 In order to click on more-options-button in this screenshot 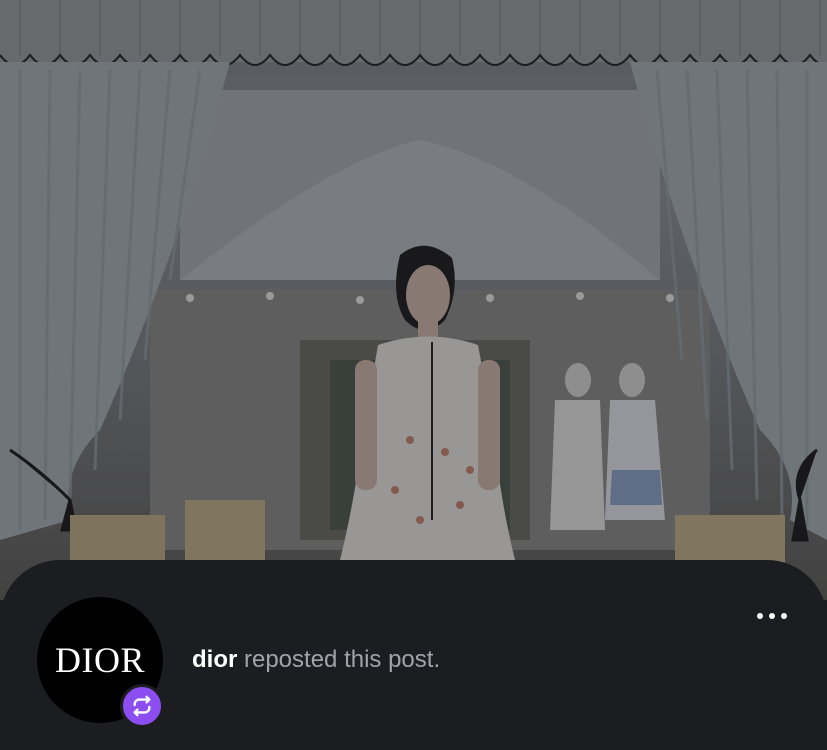, I will do `click(772, 616)`.